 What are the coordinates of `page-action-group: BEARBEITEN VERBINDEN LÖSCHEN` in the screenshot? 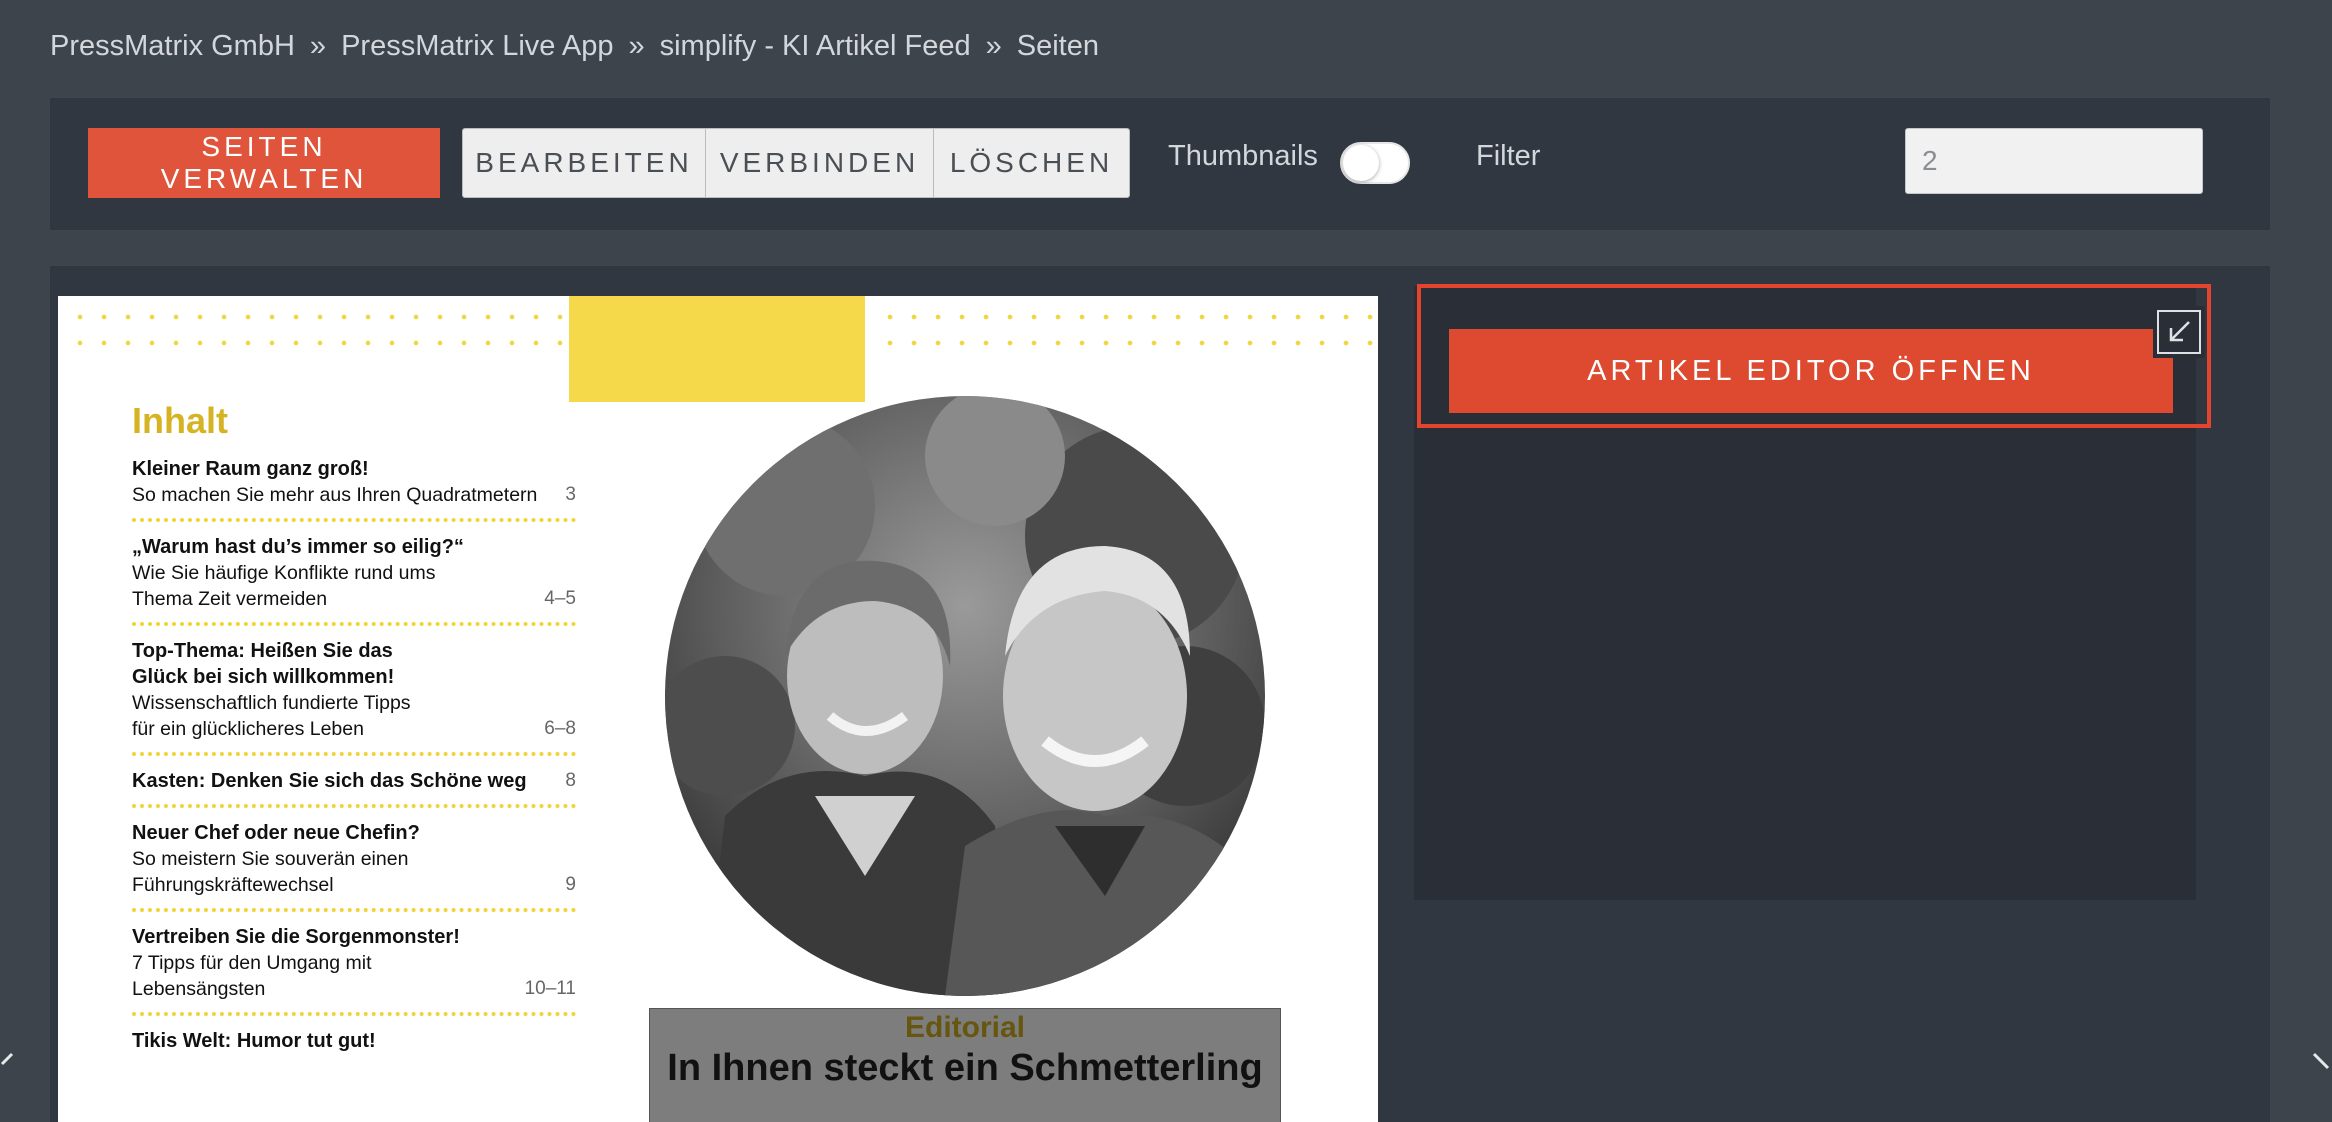 It's located at (796, 163).